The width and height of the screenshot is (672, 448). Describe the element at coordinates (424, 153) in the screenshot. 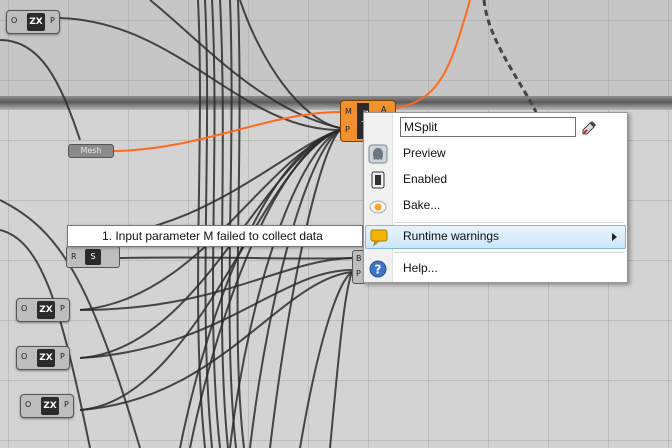

I see `menu-item-label: Preview` at that location.